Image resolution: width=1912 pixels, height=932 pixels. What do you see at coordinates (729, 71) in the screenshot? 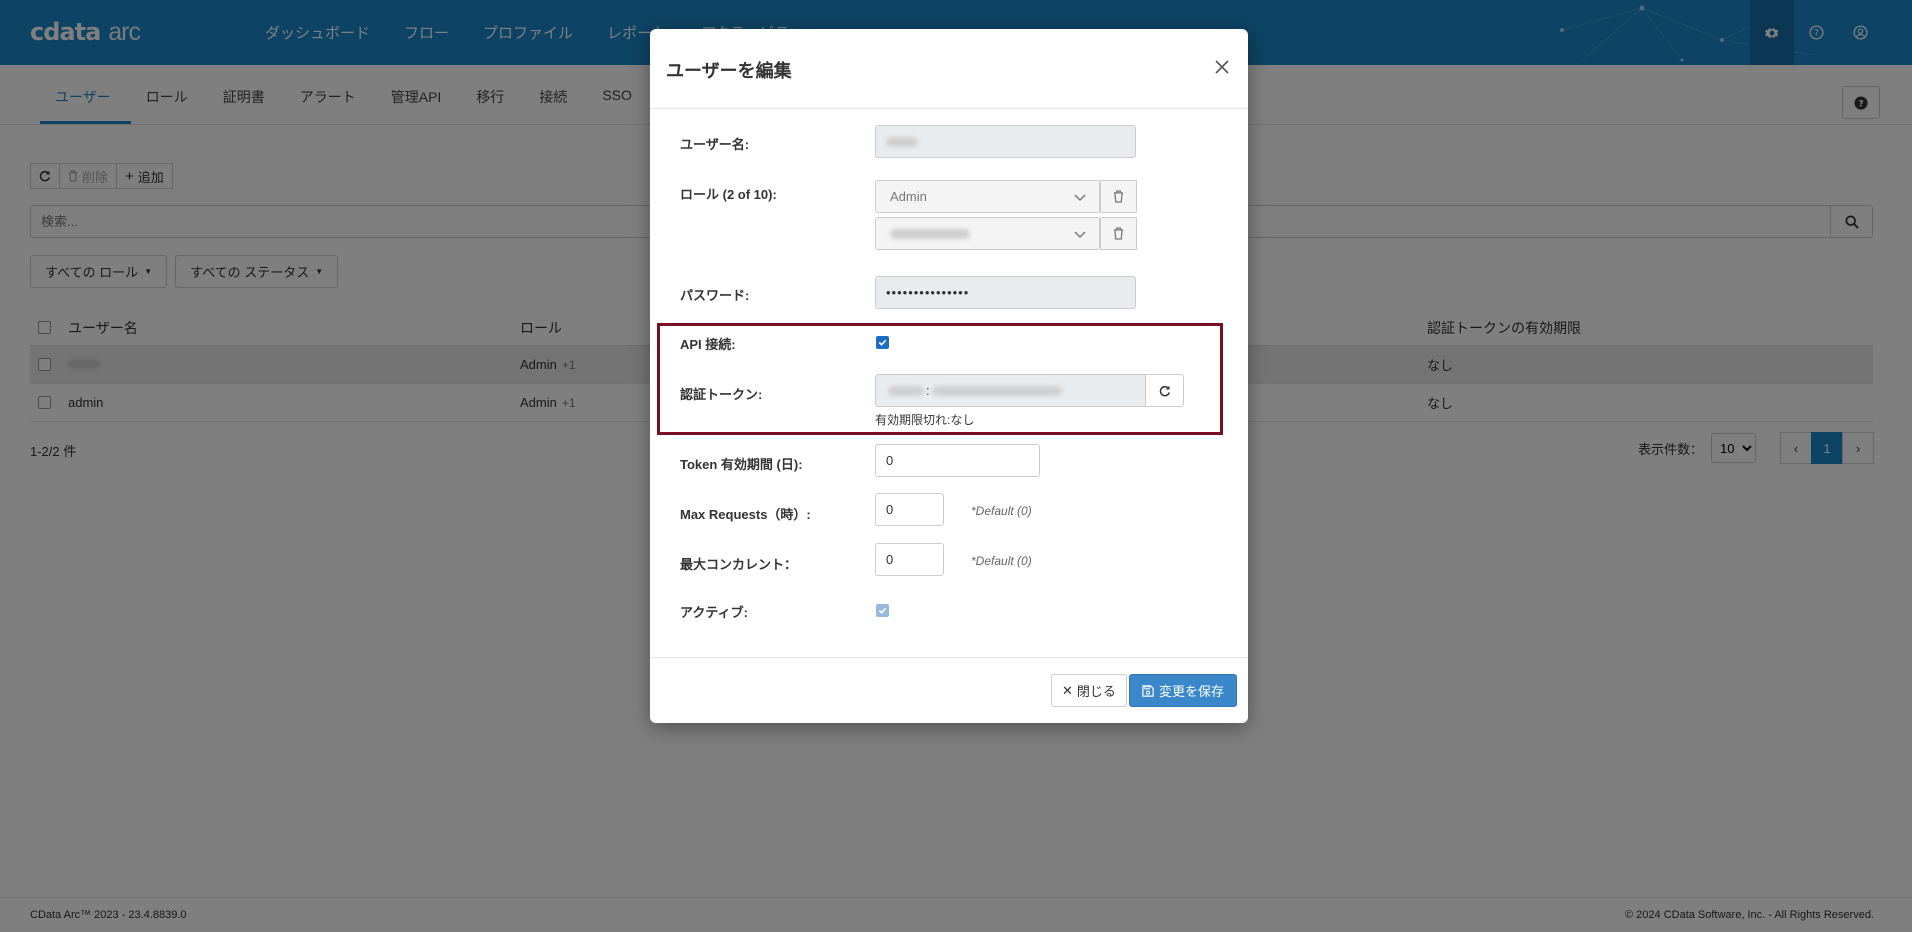
I see `dialog-title: ユーザーを編集` at bounding box center [729, 71].